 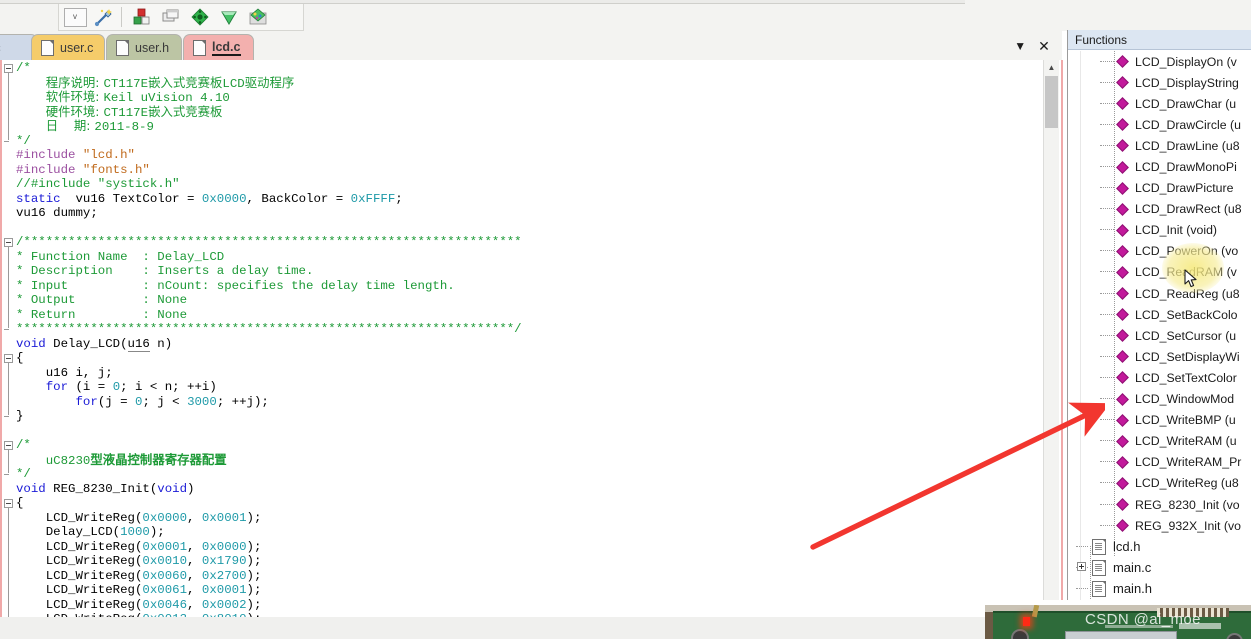 I want to click on code-line: * Function Name : Delay_LCD, so click(x=120, y=256).